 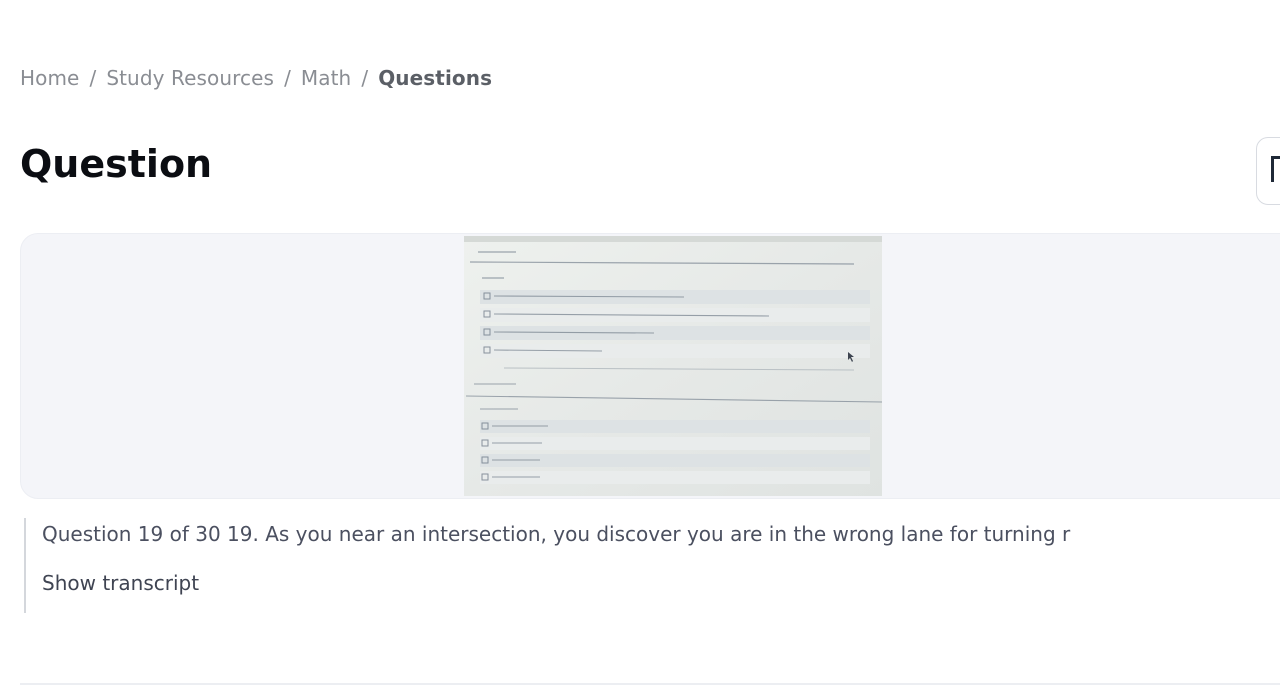 I want to click on show-transcript-link: Show transcript, so click(x=120, y=583).